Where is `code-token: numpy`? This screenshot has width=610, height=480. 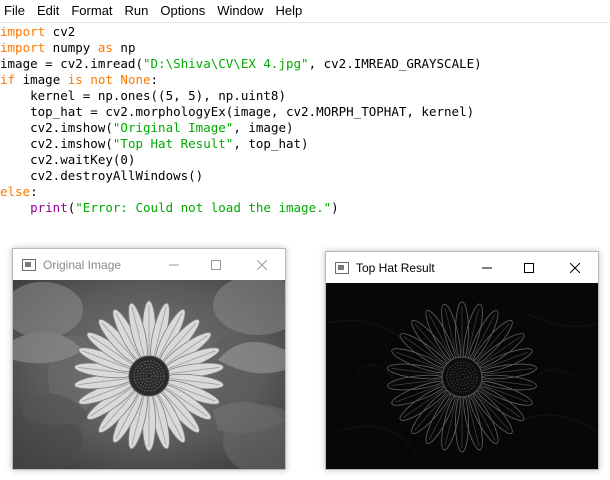
code-token: numpy is located at coordinates (71, 47).